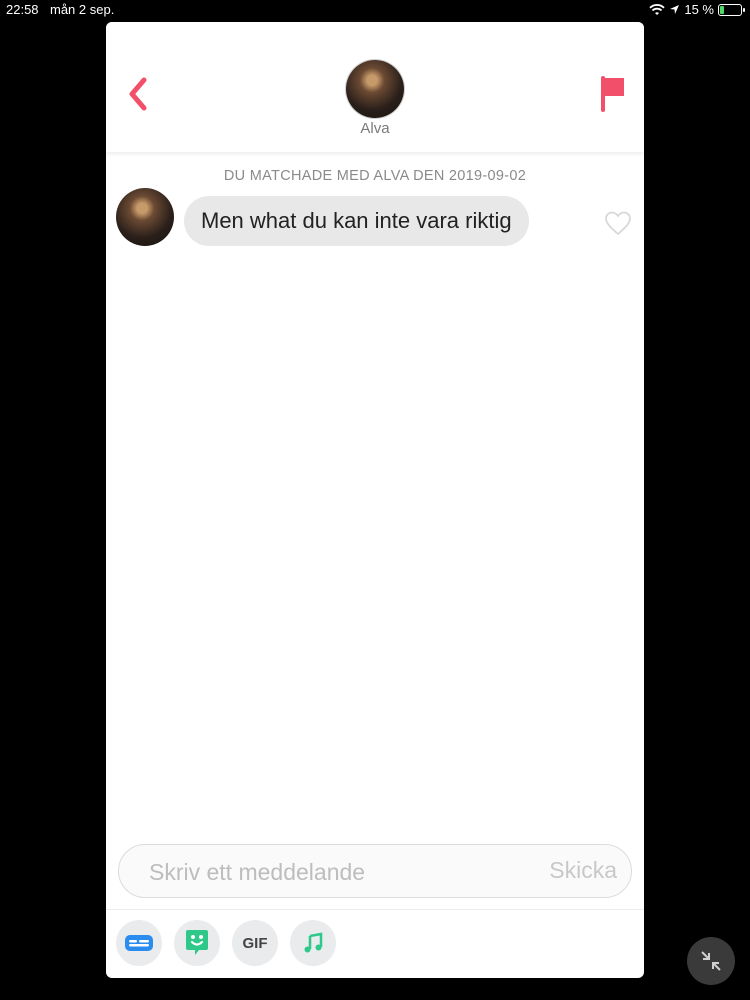 This screenshot has height=1000, width=750. What do you see at coordinates (339, 872) in the screenshot?
I see `message-input` at bounding box center [339, 872].